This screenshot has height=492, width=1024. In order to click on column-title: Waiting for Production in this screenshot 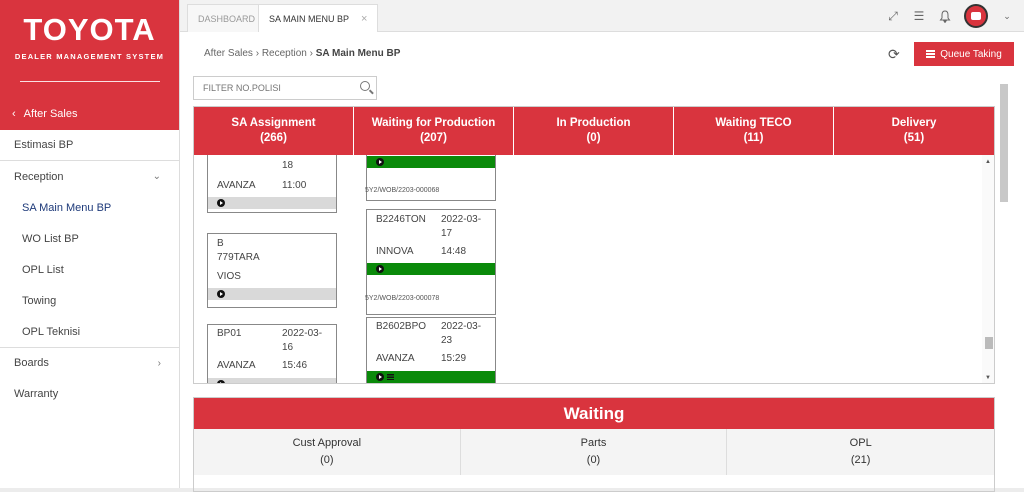, I will do `click(433, 123)`.